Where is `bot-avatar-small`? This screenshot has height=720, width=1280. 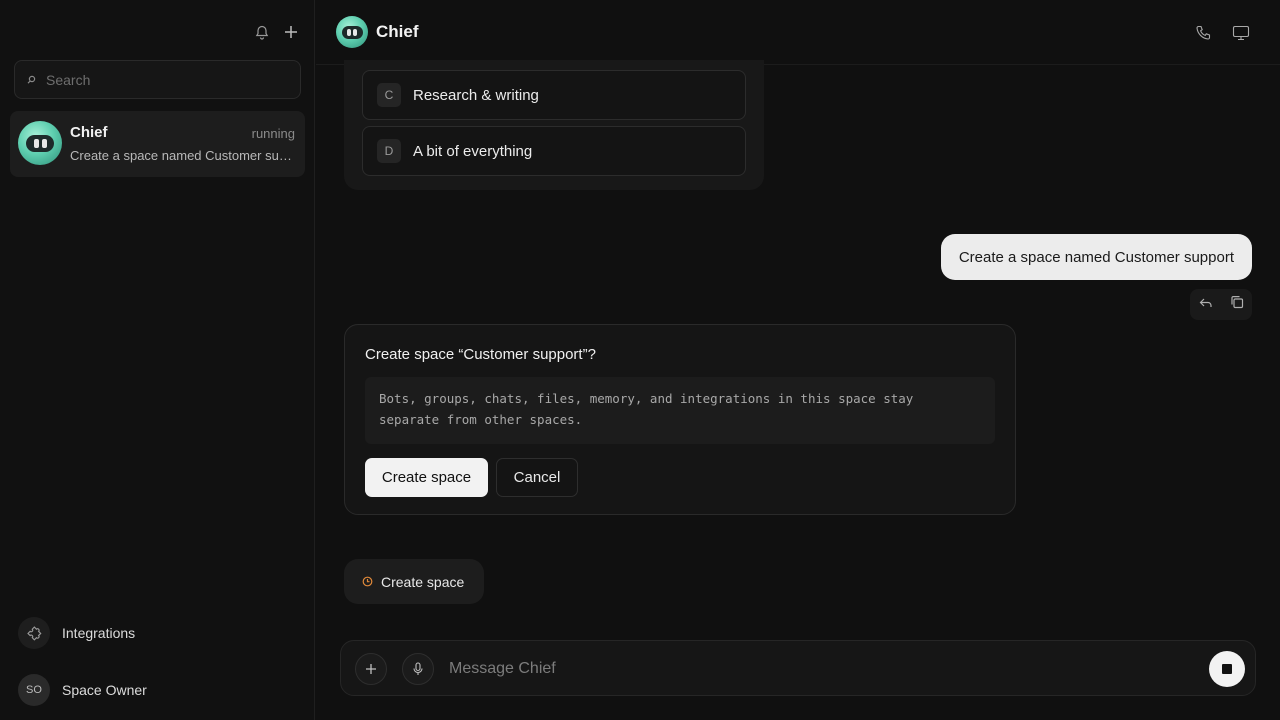
bot-avatar-small is located at coordinates (352, 32).